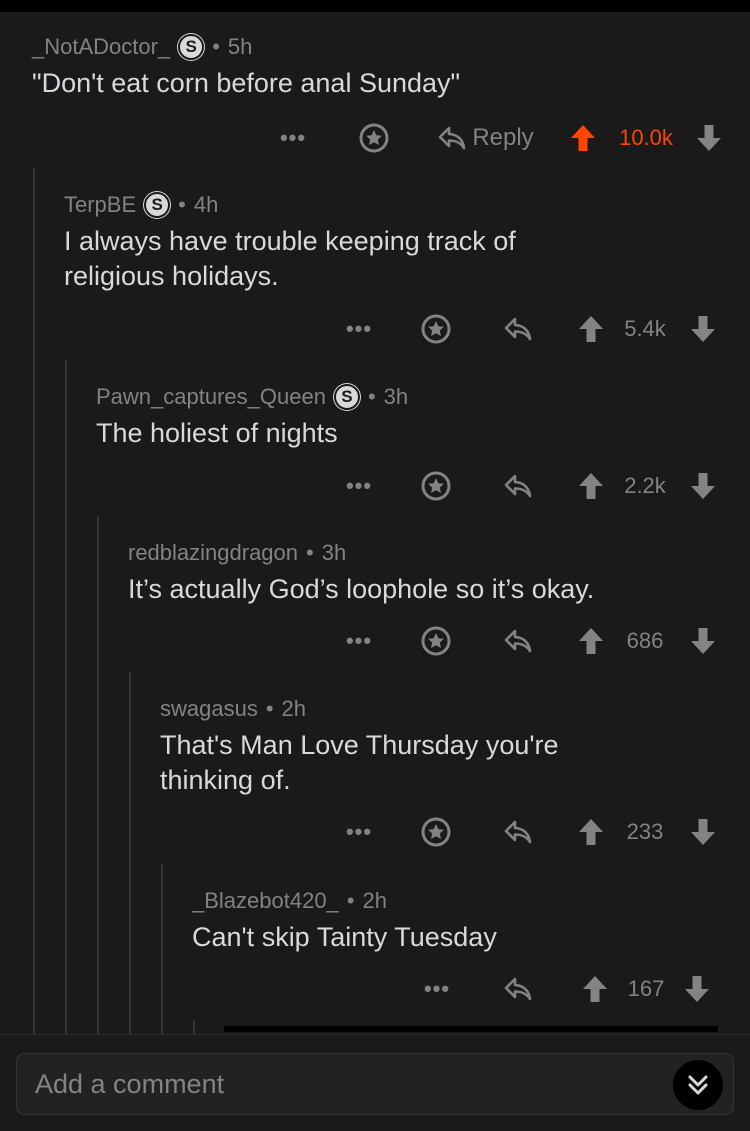 Image resolution: width=750 pixels, height=1131 pixels. Describe the element at coordinates (645, 831) in the screenshot. I see `vote-score: 233` at that location.